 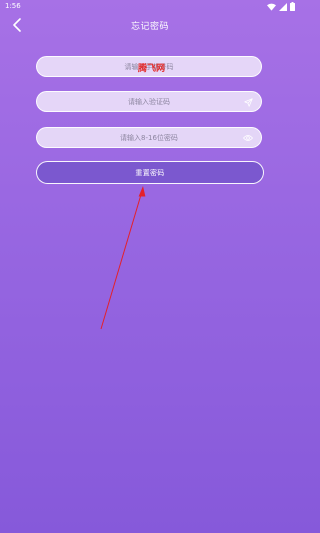 What do you see at coordinates (150, 7) in the screenshot?
I see `status-bar: 1:56` at bounding box center [150, 7].